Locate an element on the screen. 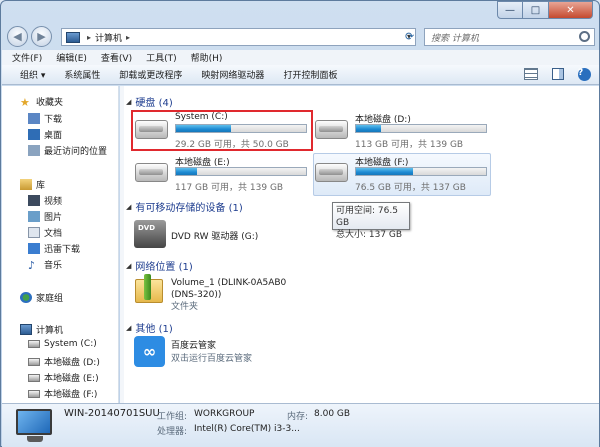 The image size is (600, 447). command-bar: 组织 ▾ 系统属性 卸载或更改程序 映射网络驱动器 打开控制面板 ? is located at coordinates (300, 75).